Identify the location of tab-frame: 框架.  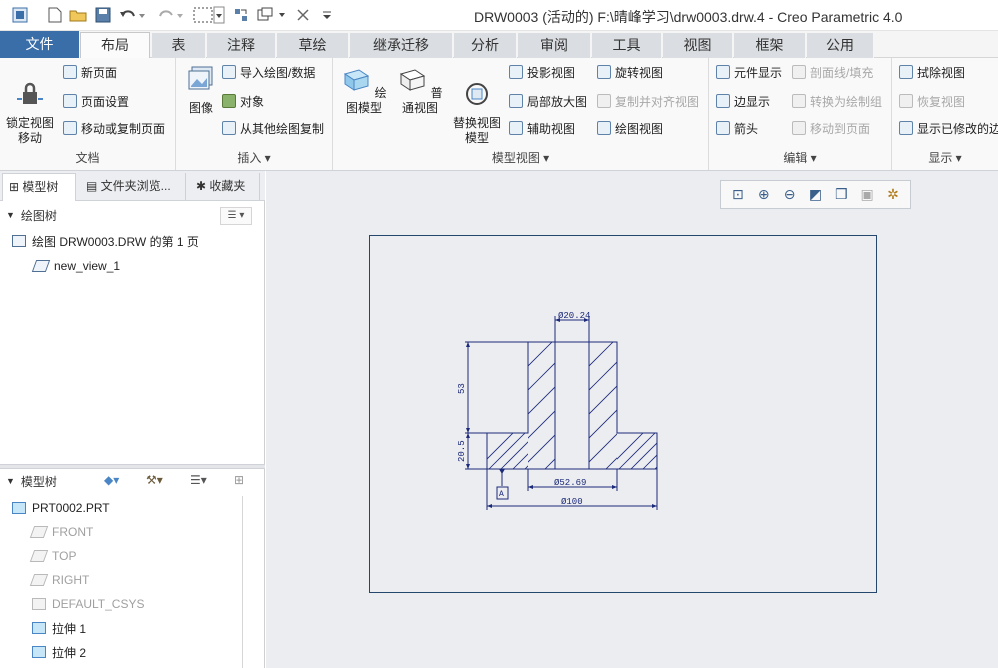
(770, 45).